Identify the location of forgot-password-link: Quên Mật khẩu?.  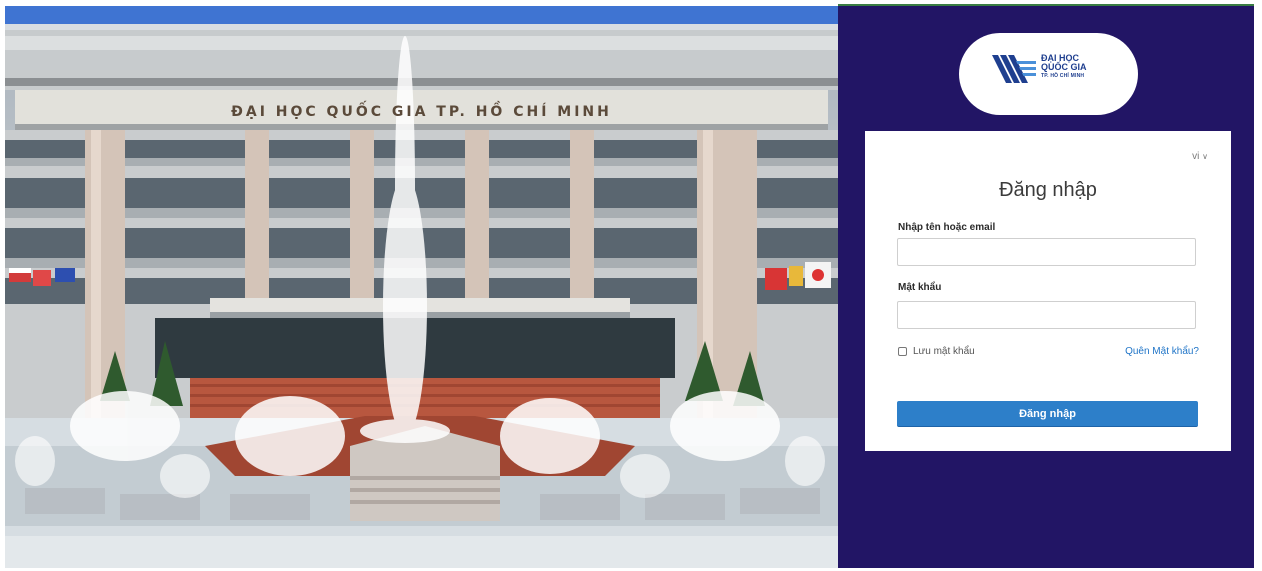
(1162, 351).